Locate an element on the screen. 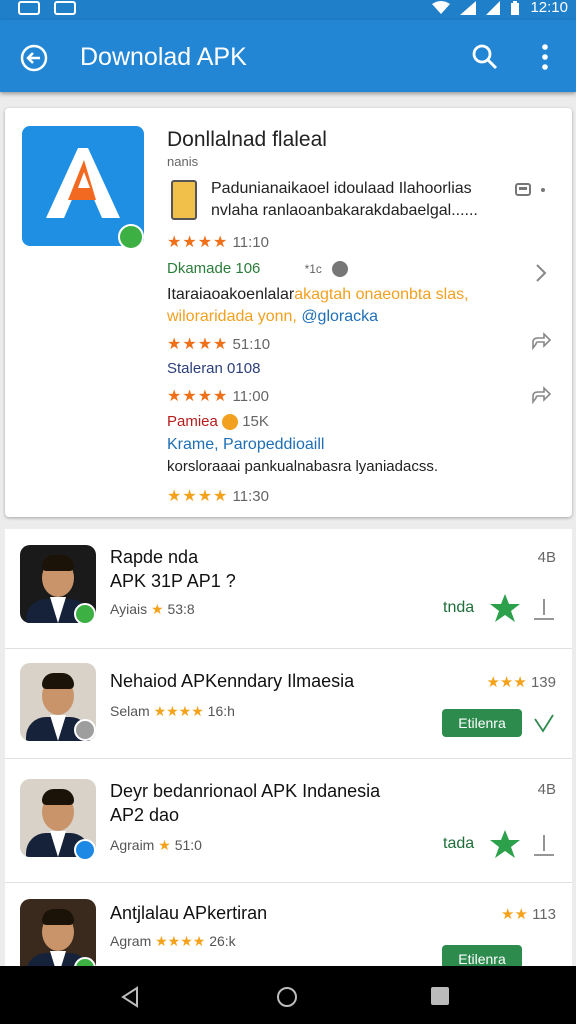 The width and height of the screenshot is (576, 1024). meta-value: 26:k is located at coordinates (222, 941).